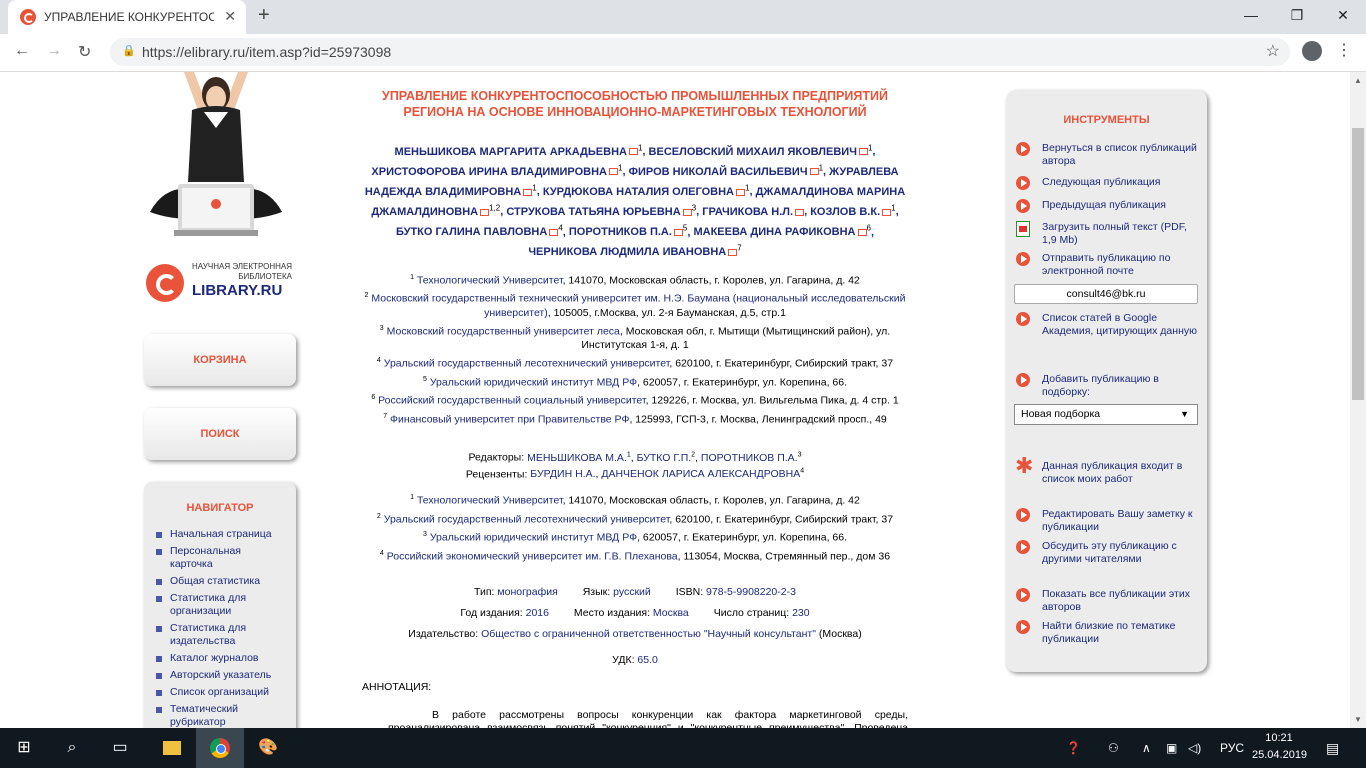  What do you see at coordinates (220, 675) in the screenshot?
I see `nav-item: Авторский указатель` at bounding box center [220, 675].